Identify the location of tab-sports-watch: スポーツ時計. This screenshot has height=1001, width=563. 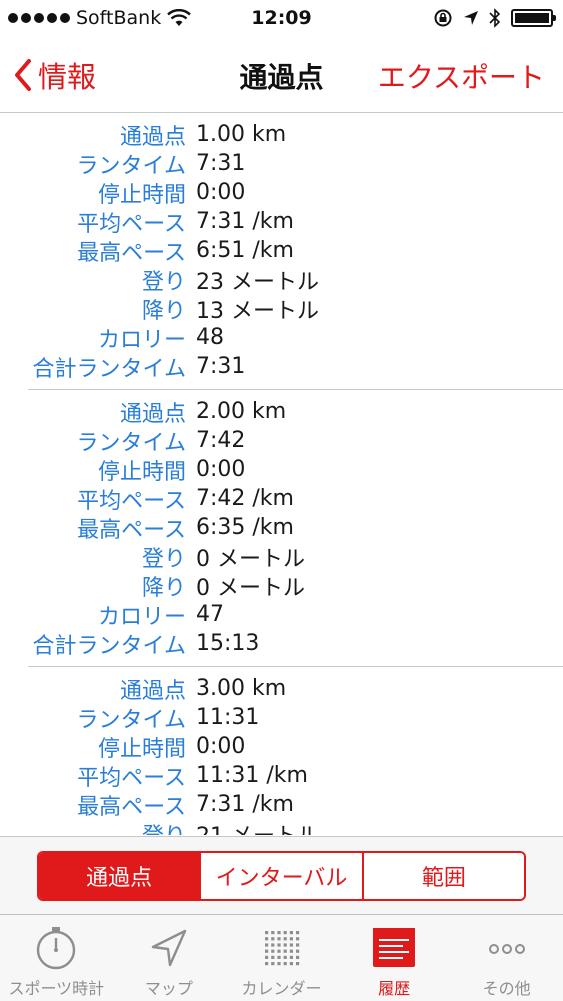
(56, 958).